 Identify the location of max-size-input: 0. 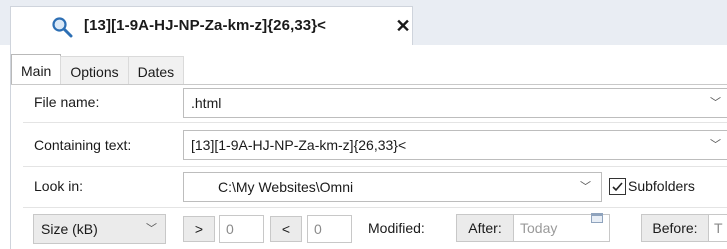
(329, 229).